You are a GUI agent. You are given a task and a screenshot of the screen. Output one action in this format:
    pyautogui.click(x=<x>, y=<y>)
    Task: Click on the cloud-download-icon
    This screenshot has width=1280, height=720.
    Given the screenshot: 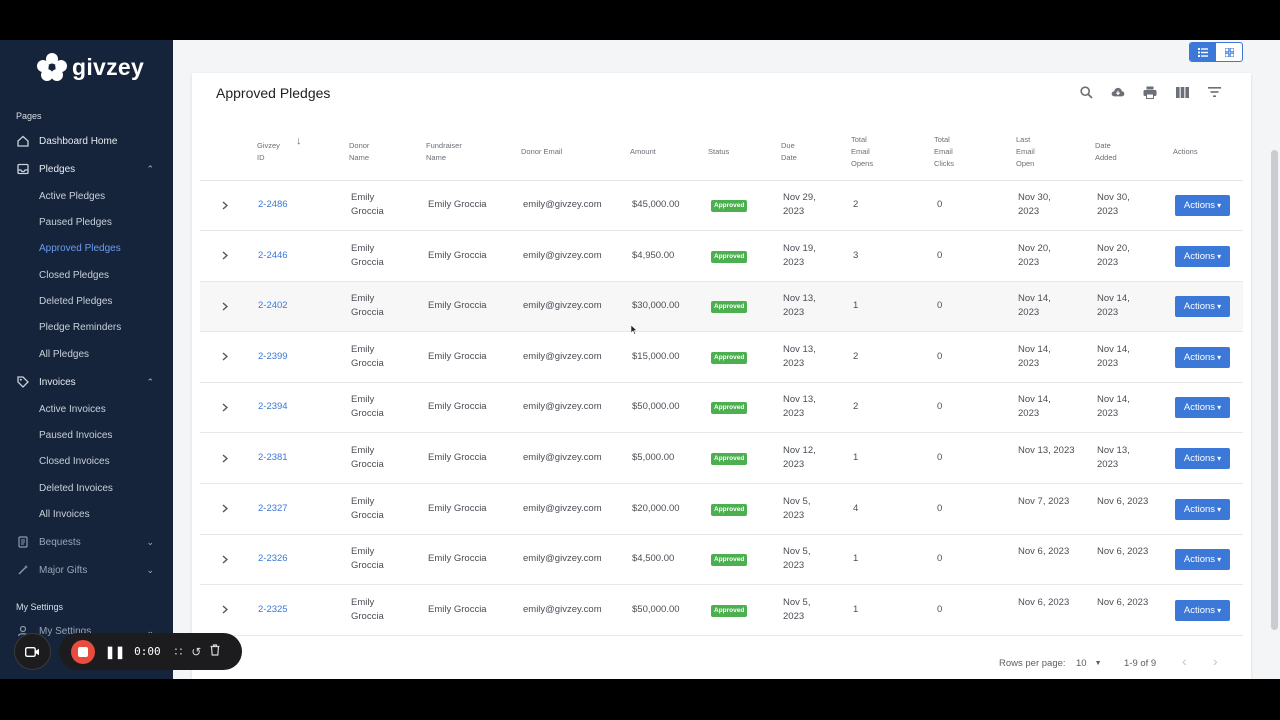 What is the action you would take?
    pyautogui.click(x=1118, y=92)
    